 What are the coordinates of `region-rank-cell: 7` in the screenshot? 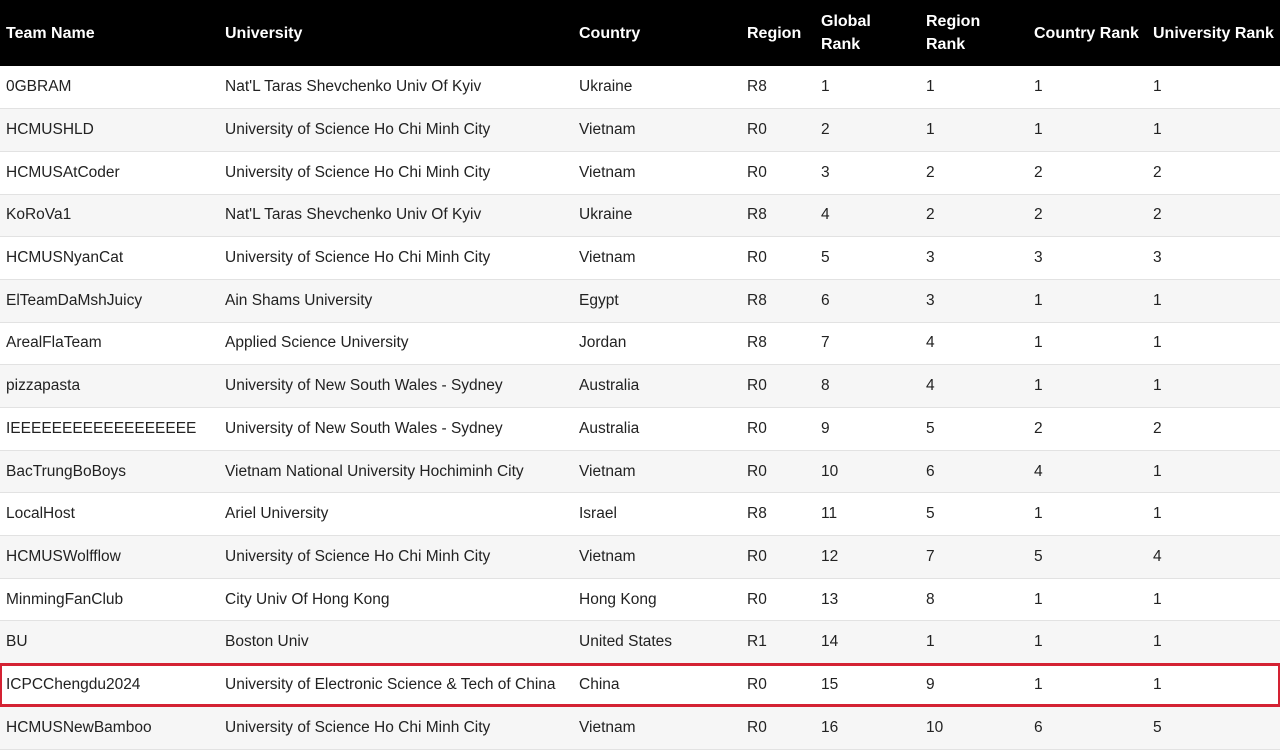 It's located at (930, 556).